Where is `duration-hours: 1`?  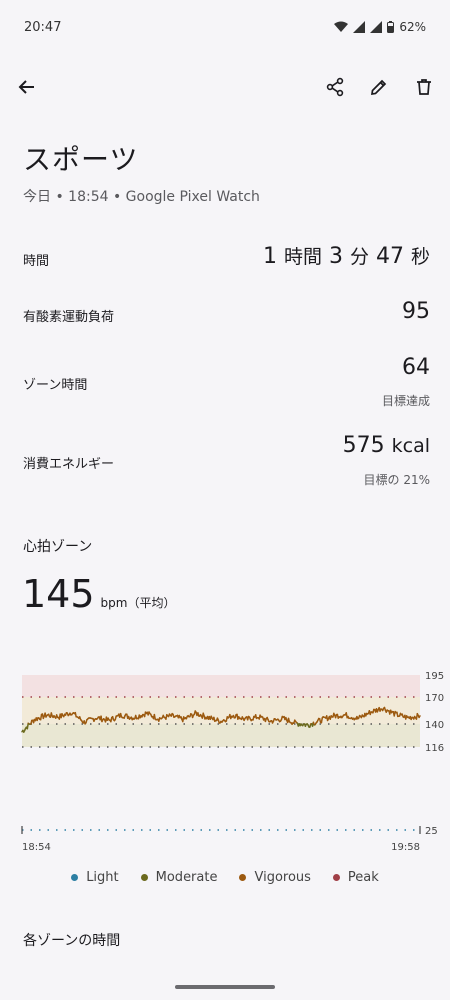 duration-hours: 1 is located at coordinates (269, 256).